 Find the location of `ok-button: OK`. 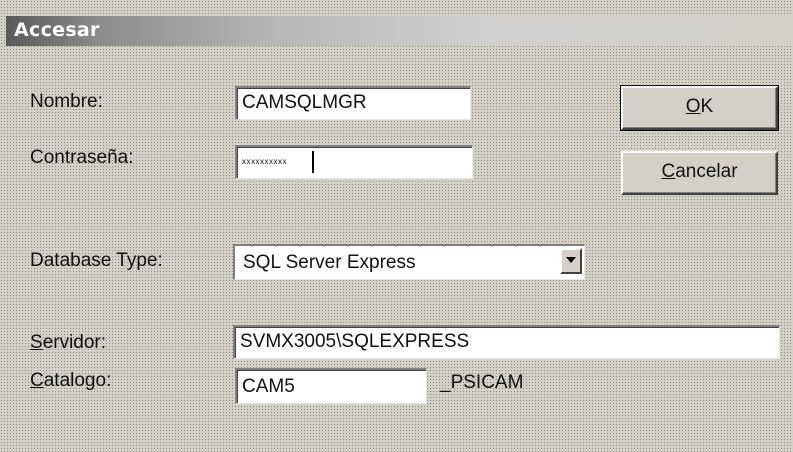

ok-button: OK is located at coordinates (699, 108).